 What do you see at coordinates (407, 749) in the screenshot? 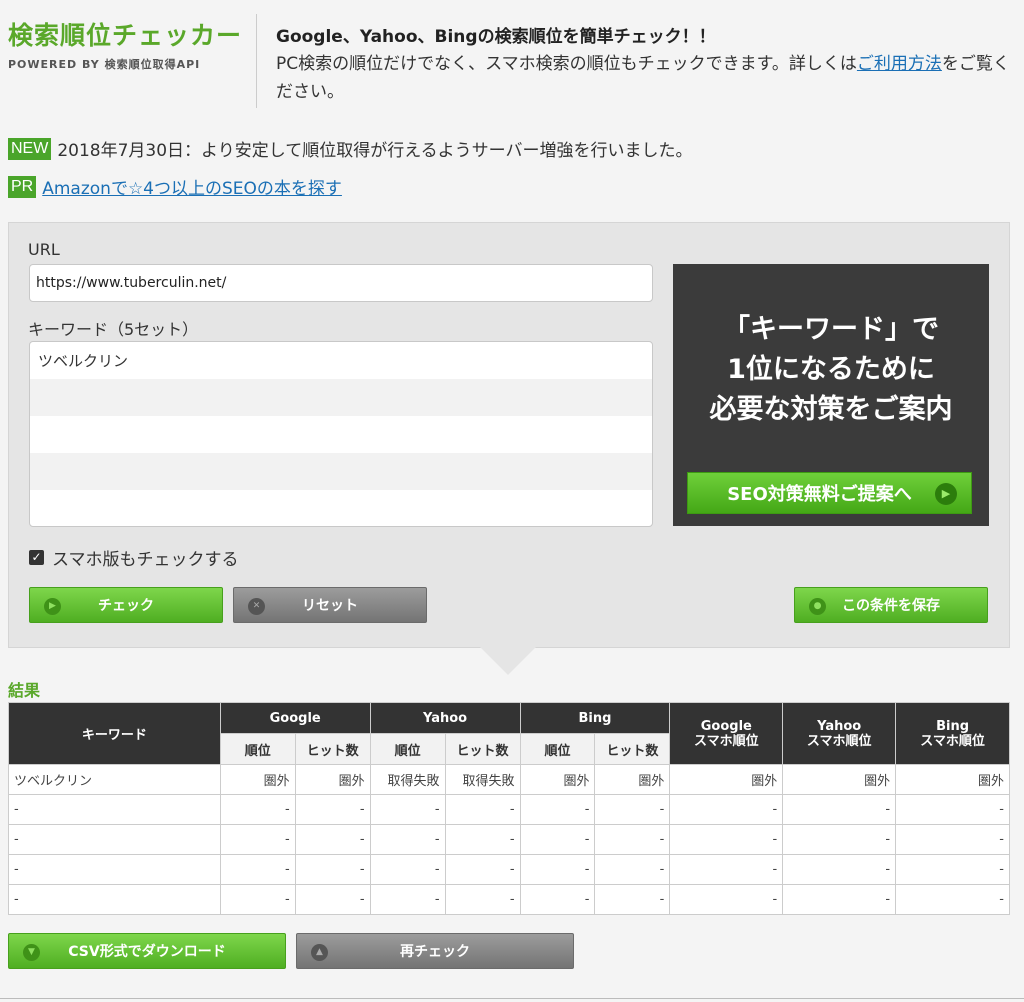
I see `col-yahoo-rank: 順位` at bounding box center [407, 749].